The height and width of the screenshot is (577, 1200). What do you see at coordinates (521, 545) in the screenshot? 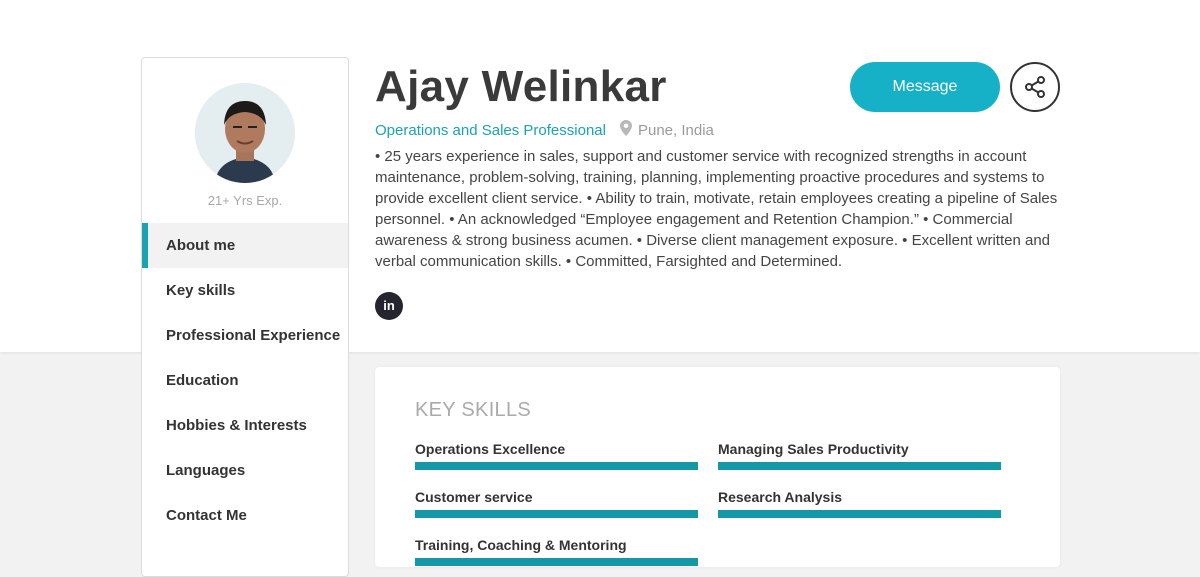
I see `skill-label: Training, Coaching & Mentoring` at bounding box center [521, 545].